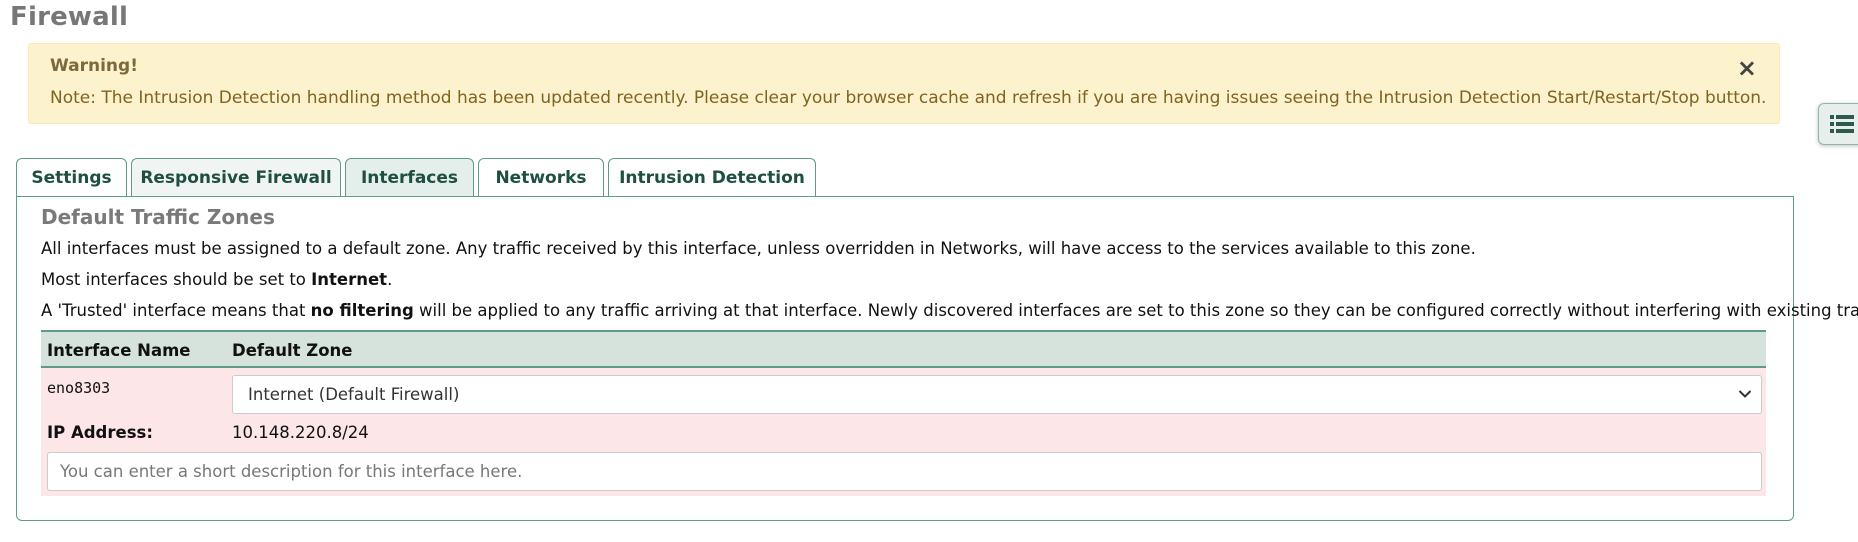 This screenshot has height=542, width=1858. What do you see at coordinates (119, 350) in the screenshot?
I see `header-interface-name: Interface Name` at bounding box center [119, 350].